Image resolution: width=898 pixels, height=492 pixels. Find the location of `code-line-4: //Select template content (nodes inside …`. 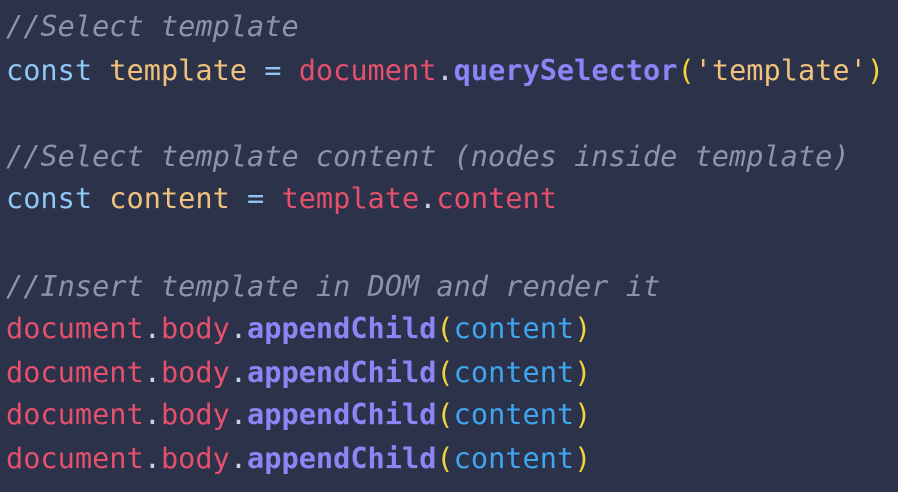

code-line-4: //Select template content (nodes inside … is located at coordinates (428, 156).